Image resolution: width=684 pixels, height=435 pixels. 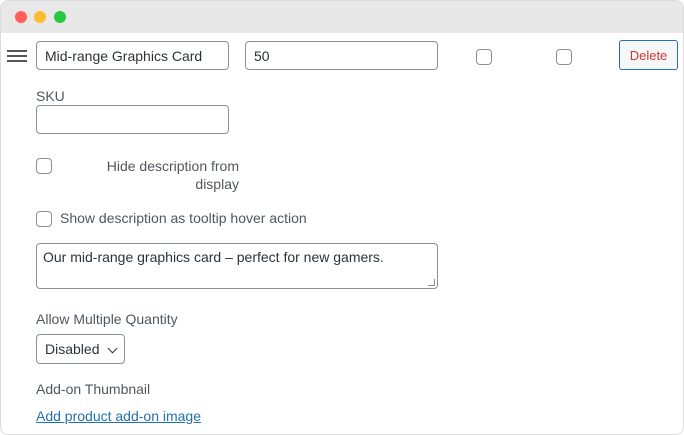 What do you see at coordinates (107, 319) in the screenshot?
I see `allow-multiple-quantity-label: Allow Multiple Quantity` at bounding box center [107, 319].